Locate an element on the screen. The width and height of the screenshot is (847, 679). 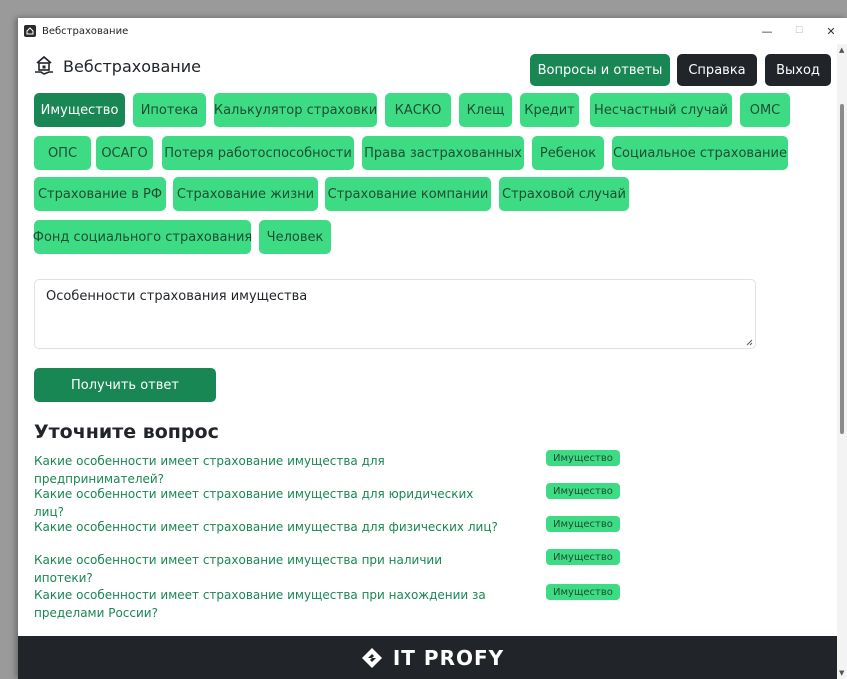
scroll-down-icon: ▼ is located at coordinates (841, 673).